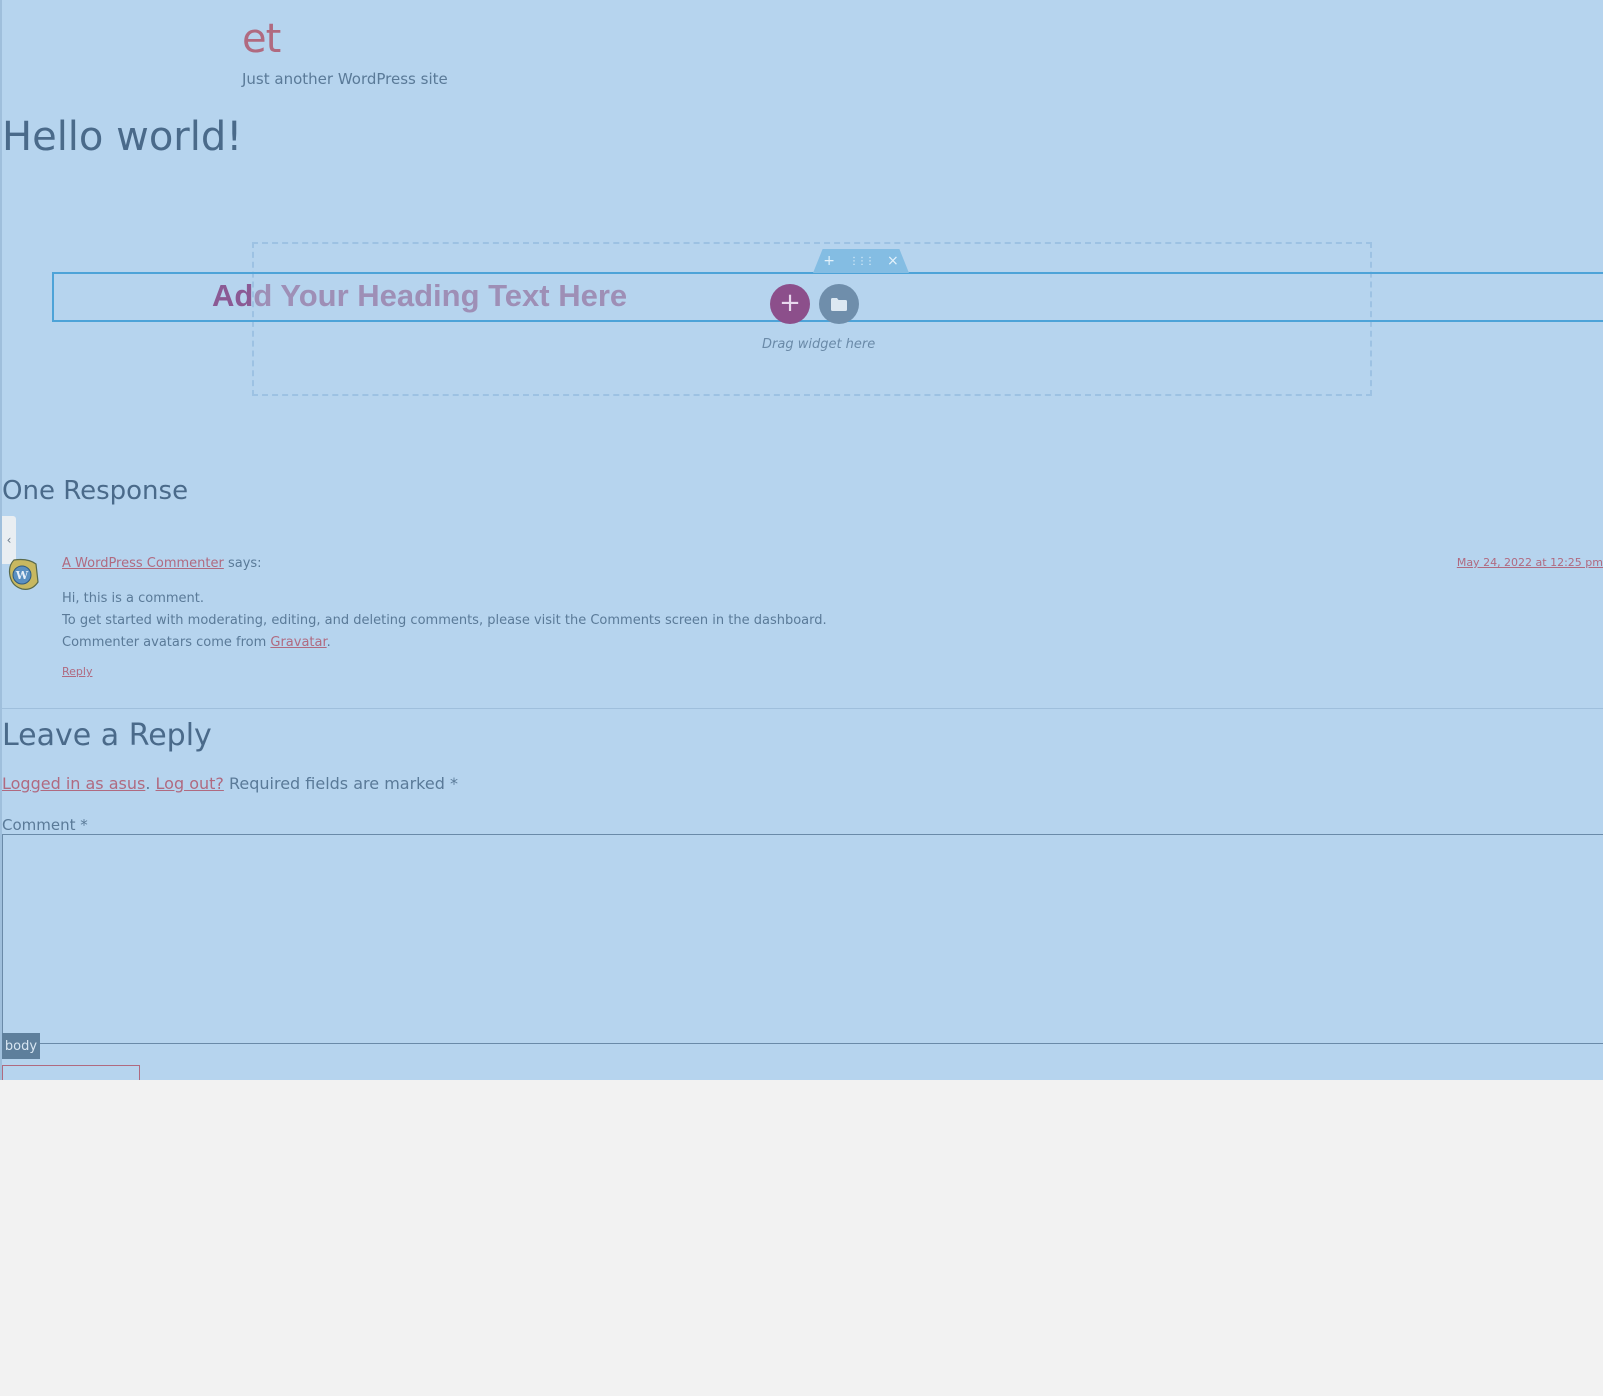 Image resolution: width=1603 pixels, height=1396 pixels. I want to click on comment-line-suffix: ., so click(328, 642).